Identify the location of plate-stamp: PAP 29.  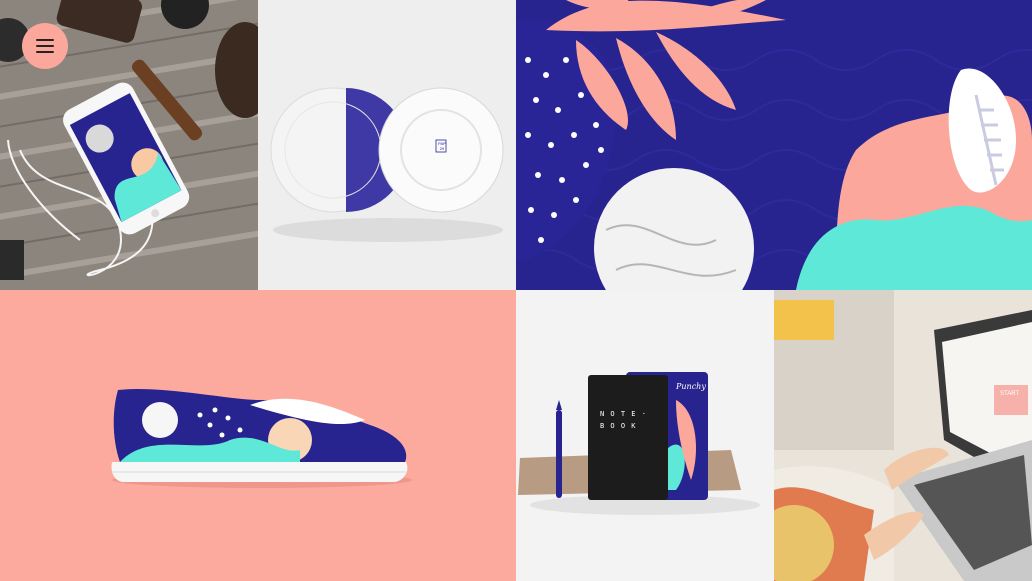
(442, 146).